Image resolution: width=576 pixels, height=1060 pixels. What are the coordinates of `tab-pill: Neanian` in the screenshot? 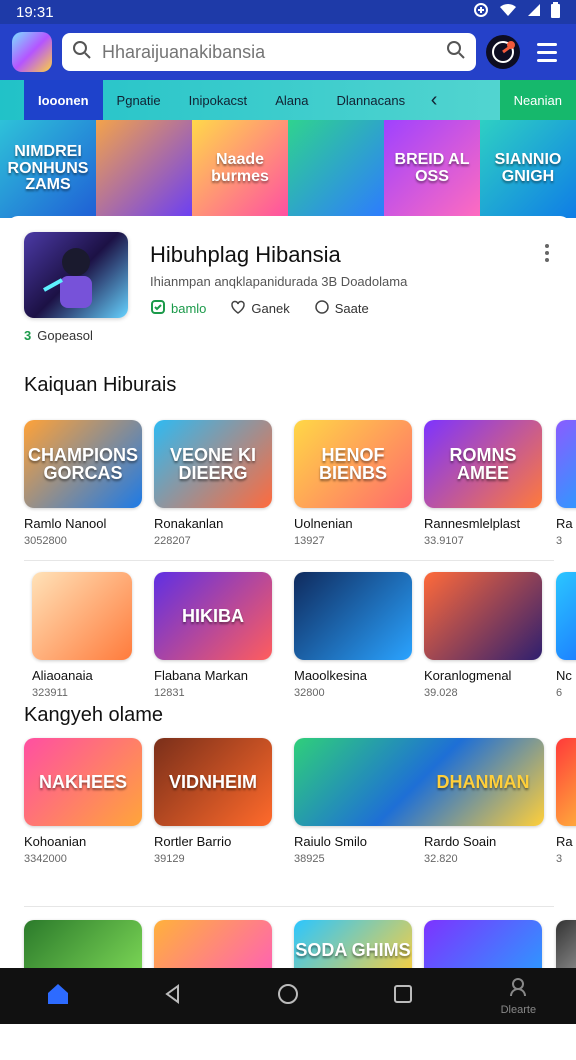 It's located at (537, 100).